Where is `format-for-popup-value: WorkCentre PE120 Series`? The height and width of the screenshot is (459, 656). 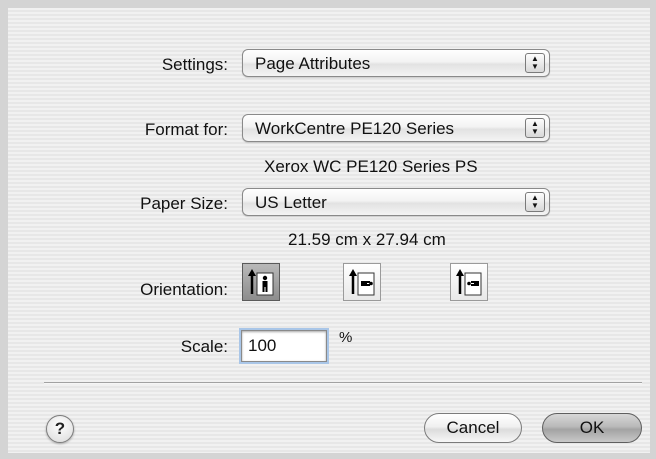
format-for-popup-value: WorkCentre PE120 Series is located at coordinates (355, 128).